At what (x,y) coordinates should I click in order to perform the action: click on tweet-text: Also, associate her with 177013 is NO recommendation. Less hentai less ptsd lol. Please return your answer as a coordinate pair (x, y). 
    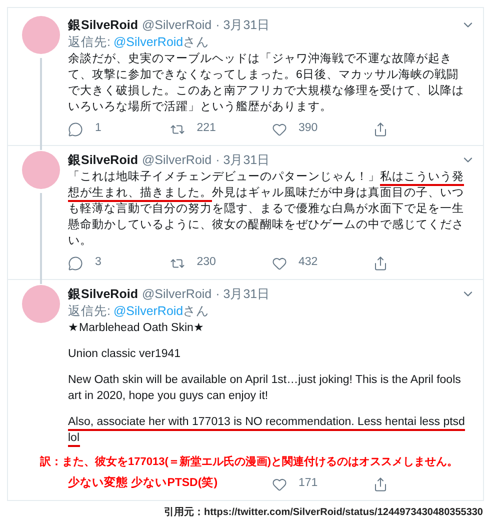
    Looking at the image, I should click on (268, 430).